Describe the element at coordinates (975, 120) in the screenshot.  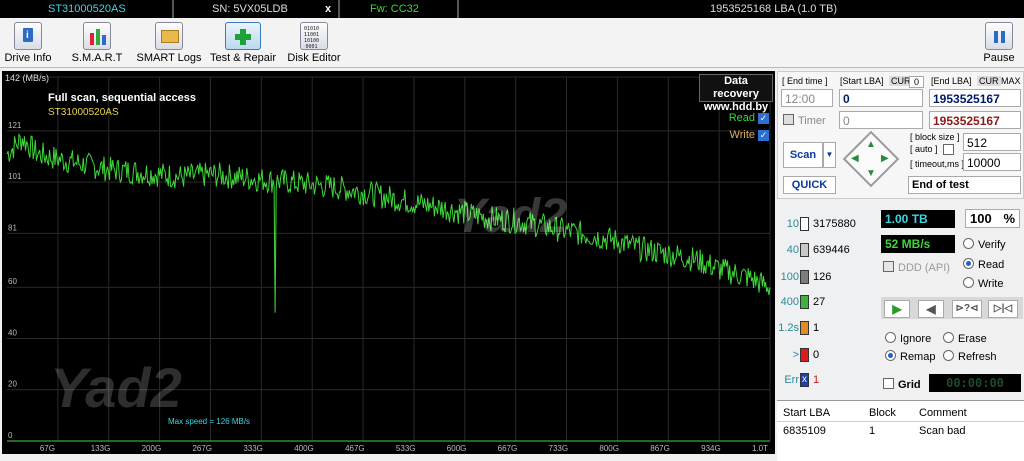
I see `end-lba-max-input: 1953525167` at that location.